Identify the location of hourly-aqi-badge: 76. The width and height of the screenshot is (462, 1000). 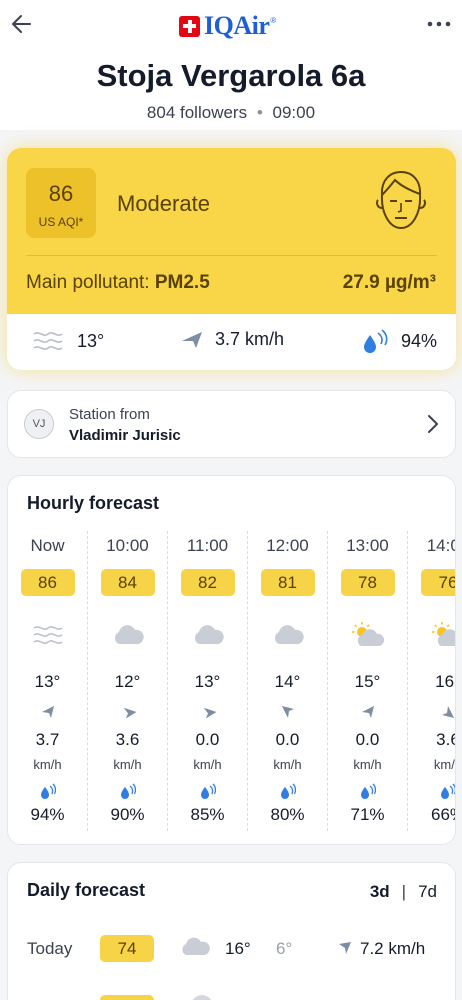
(438, 582).